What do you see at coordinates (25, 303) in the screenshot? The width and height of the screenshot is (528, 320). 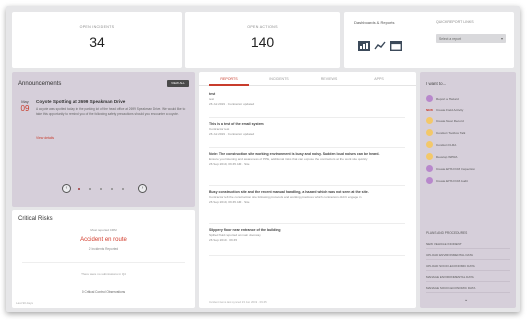 I see `critical-risks-footer: Last 90 days` at bounding box center [25, 303].